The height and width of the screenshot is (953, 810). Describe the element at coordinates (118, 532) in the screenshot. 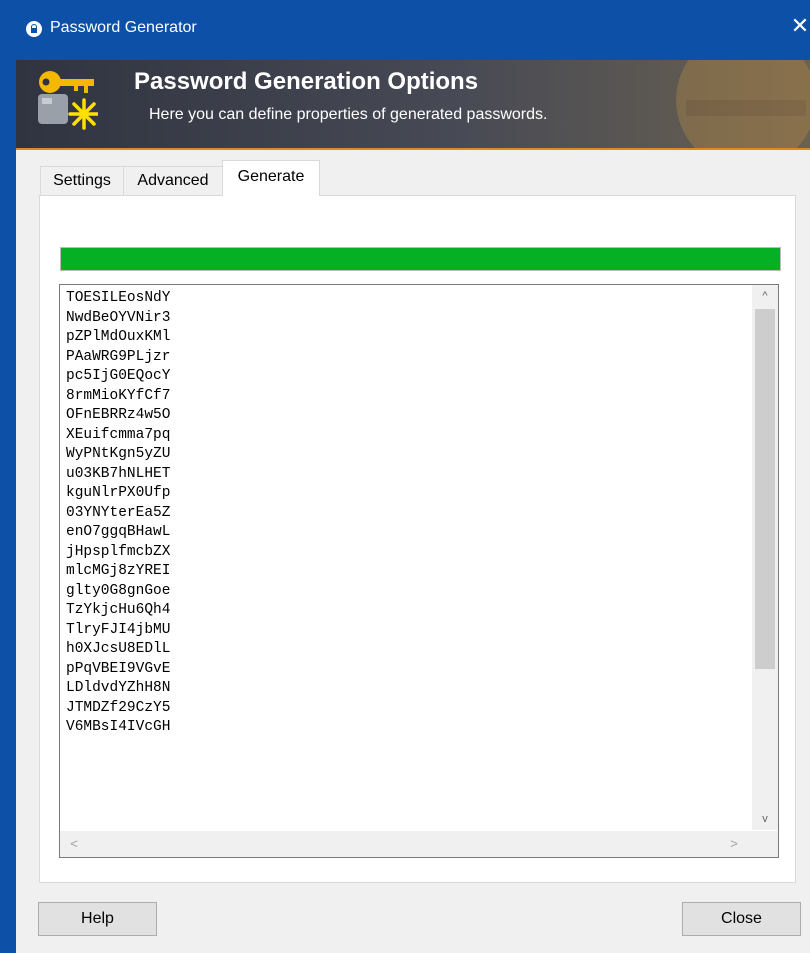

I see `password-line: enO7ggqBHawL` at that location.